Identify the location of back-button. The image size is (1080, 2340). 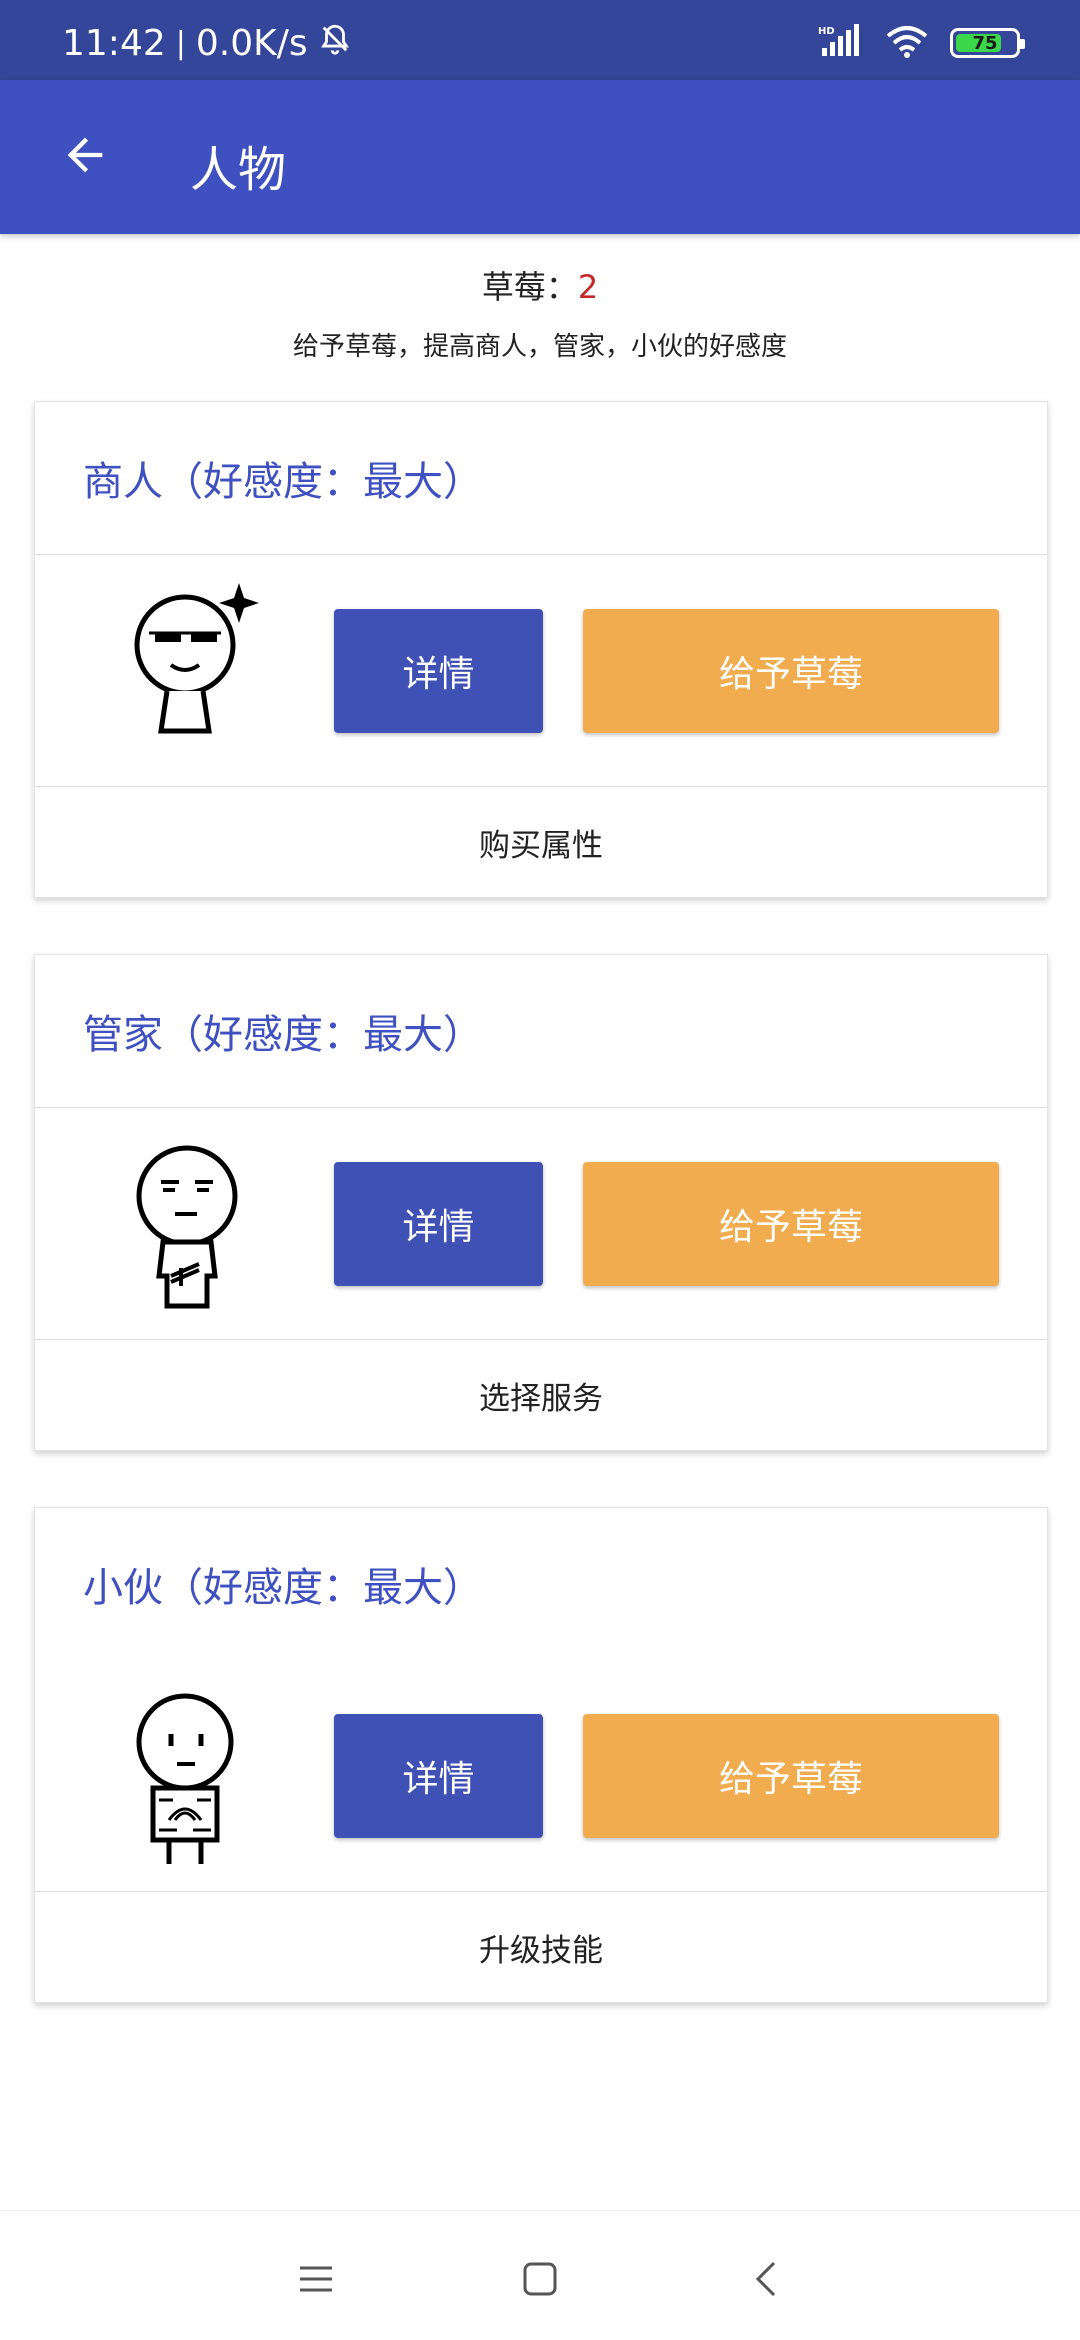
(85, 155).